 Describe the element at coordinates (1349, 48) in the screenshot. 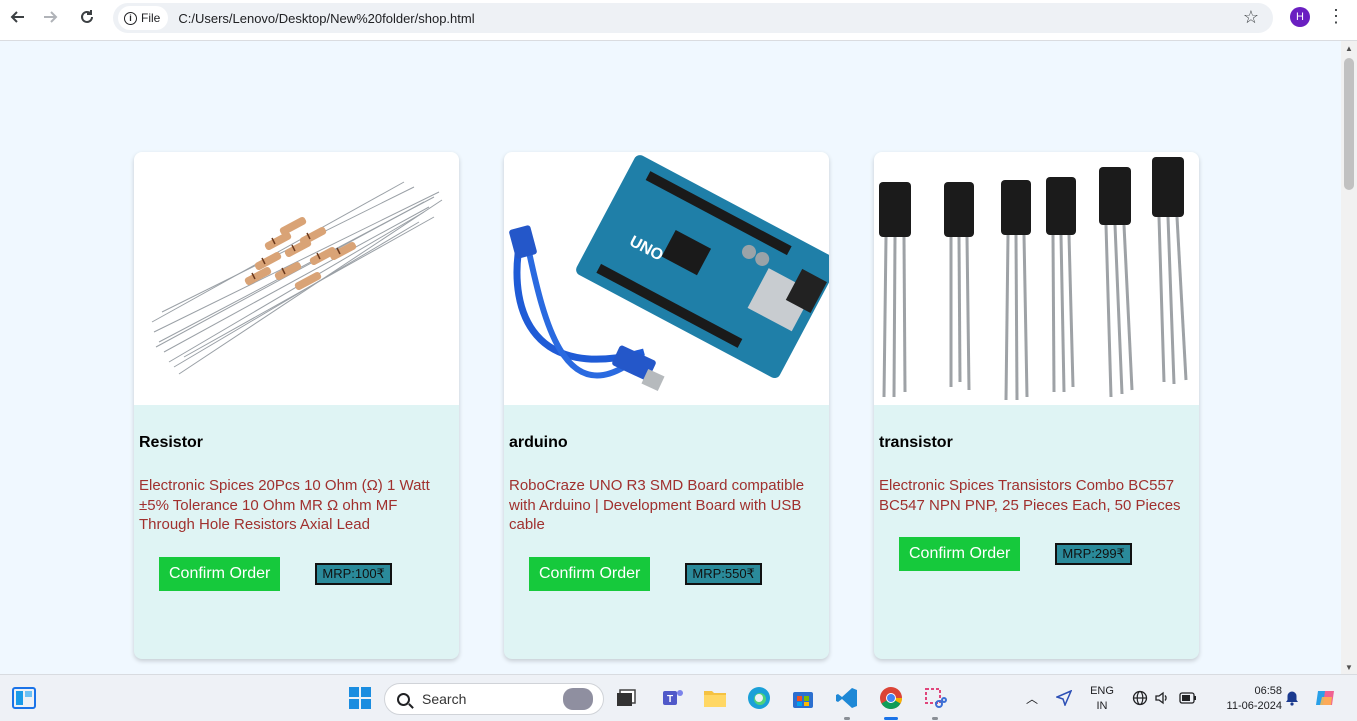

I see `scroll-up-icon: ▲` at that location.